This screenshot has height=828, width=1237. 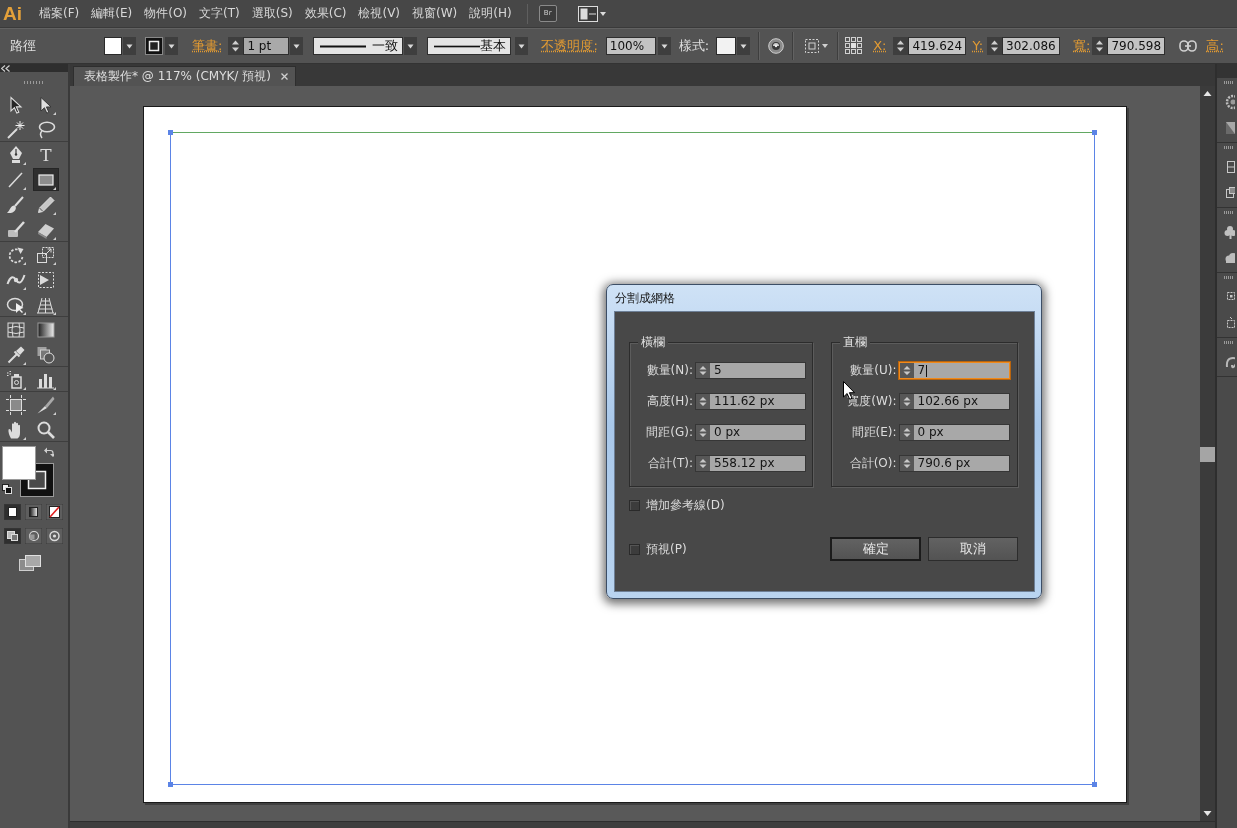 I want to click on swap-arrows-icon, so click(x=49, y=452).